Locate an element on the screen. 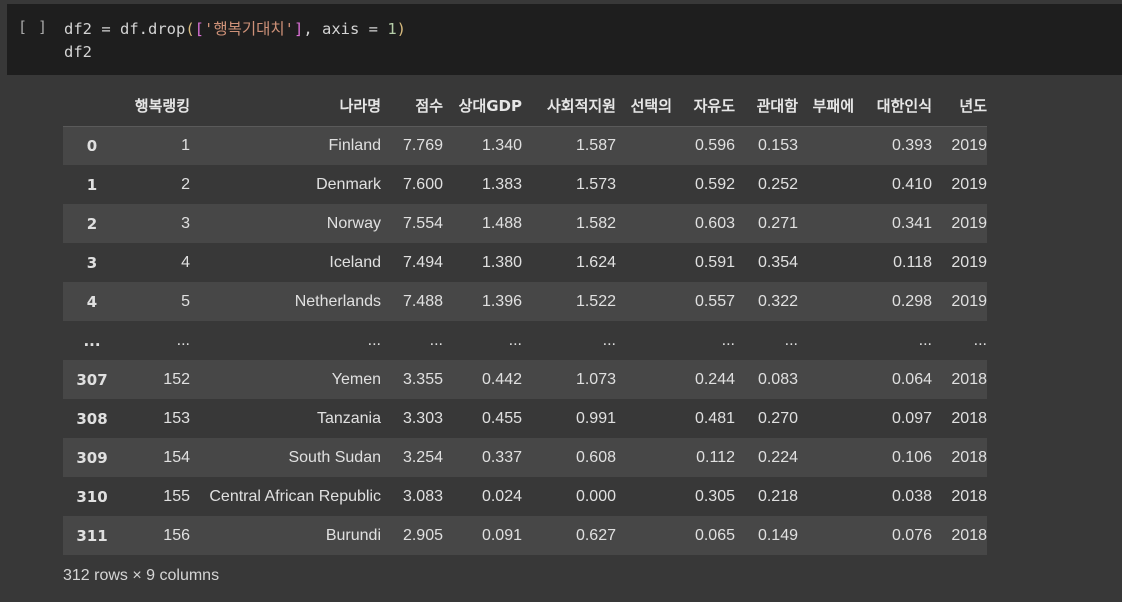  table-cell: 0.271 is located at coordinates (777, 223).